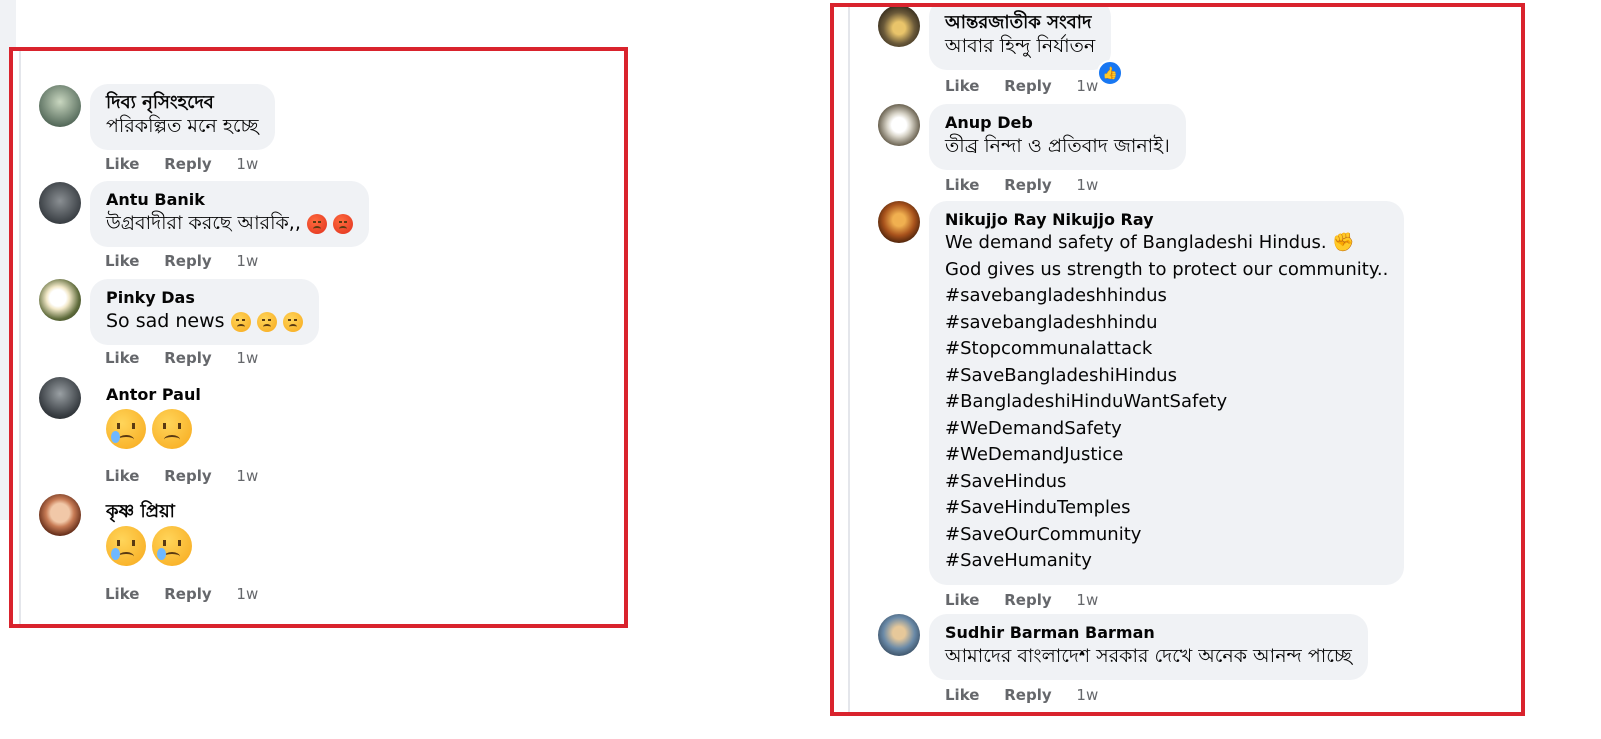 The height and width of the screenshot is (739, 1601). I want to click on hashtag-link: #savebangladeshhindus, so click(1166, 296).